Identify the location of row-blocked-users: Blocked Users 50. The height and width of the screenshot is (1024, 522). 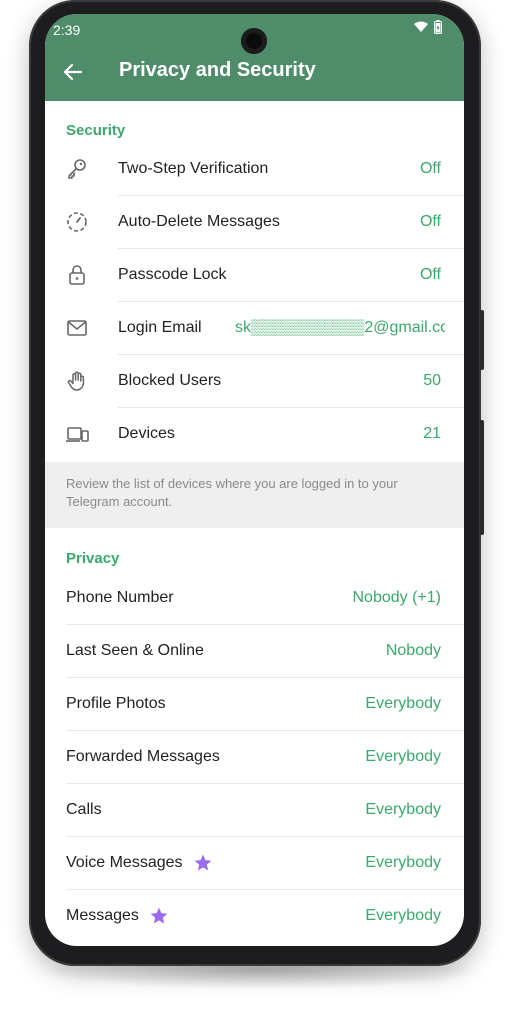
(254, 380).